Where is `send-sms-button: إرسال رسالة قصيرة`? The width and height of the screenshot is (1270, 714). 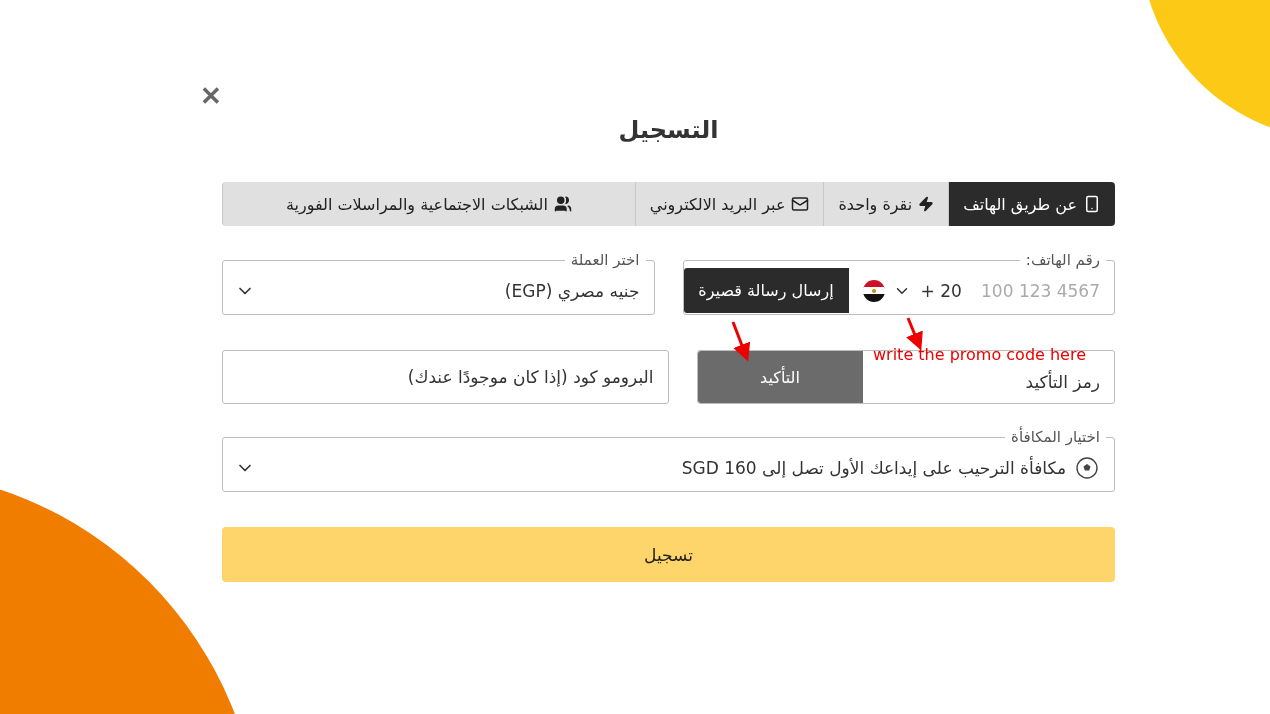
send-sms-button: إرسال رسالة قصيرة is located at coordinates (766, 290).